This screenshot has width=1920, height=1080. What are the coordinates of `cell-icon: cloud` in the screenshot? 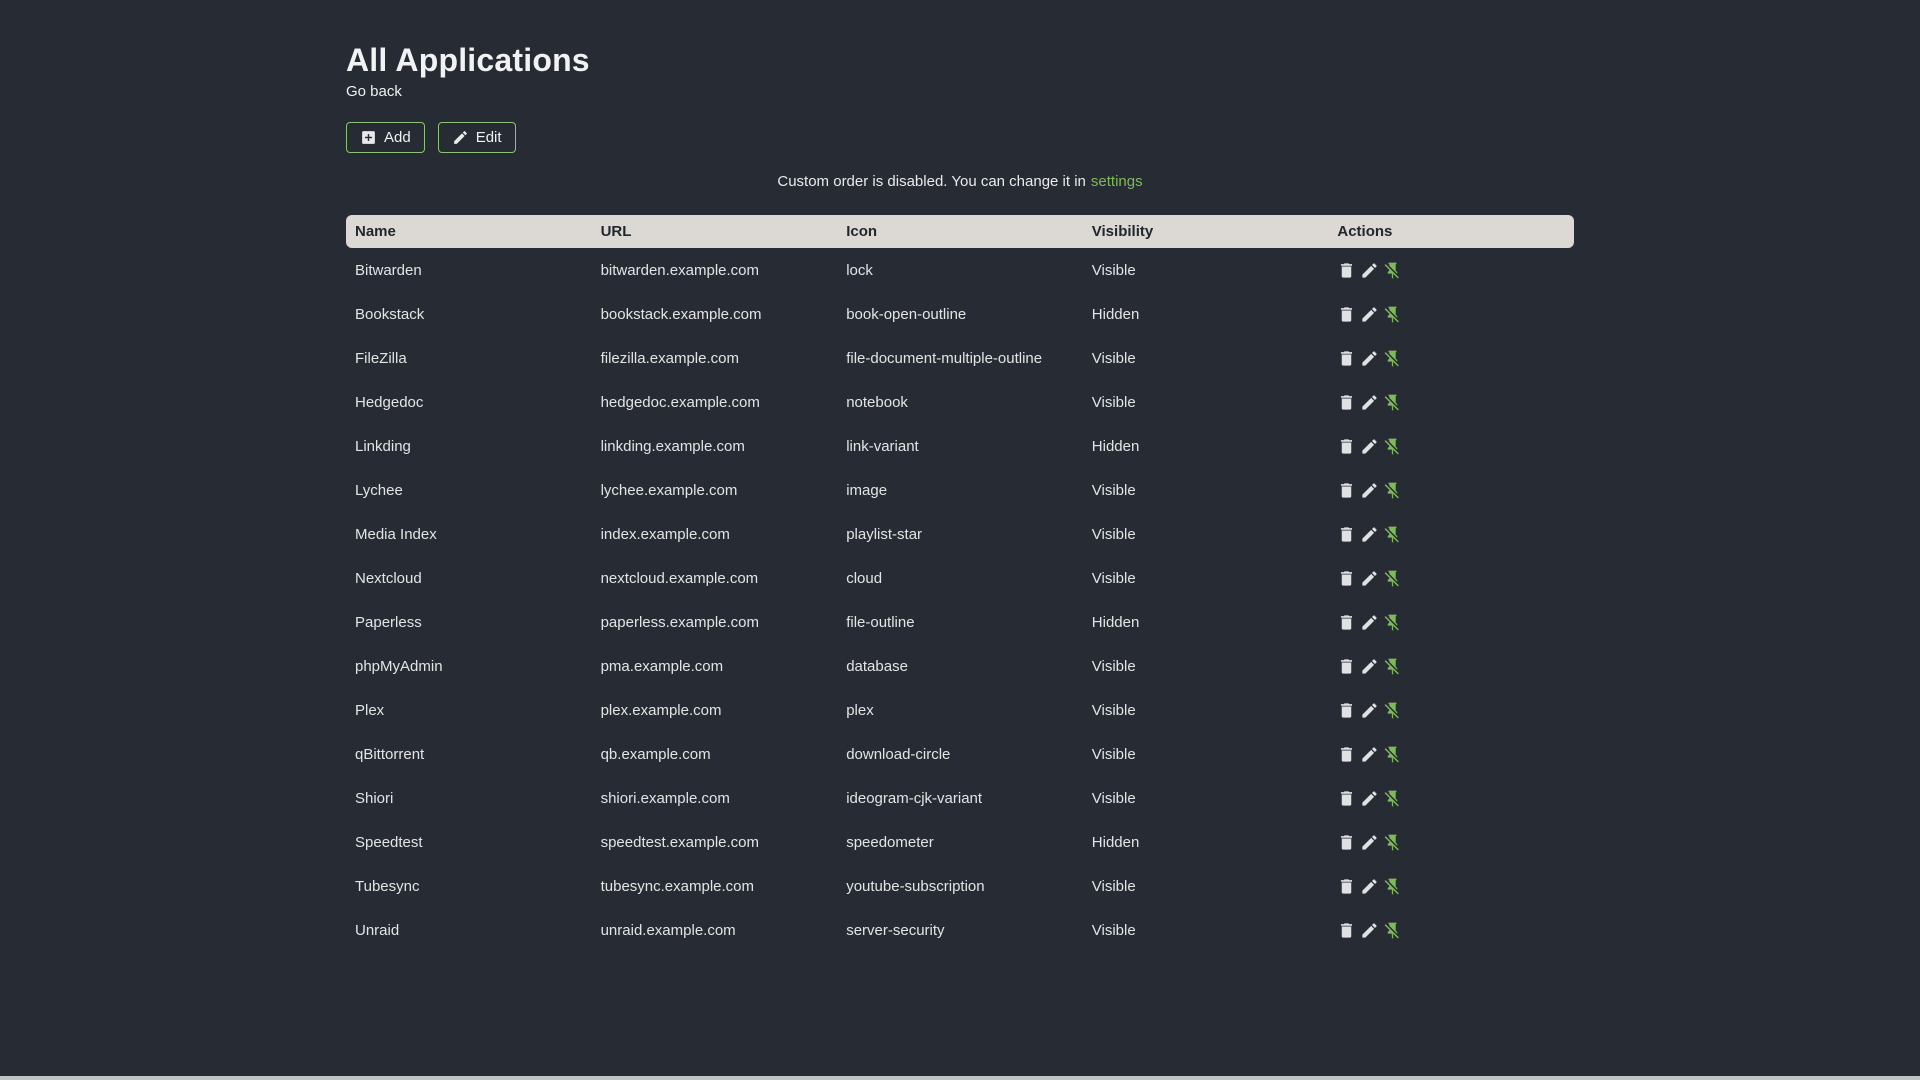 It's located at (864, 578).